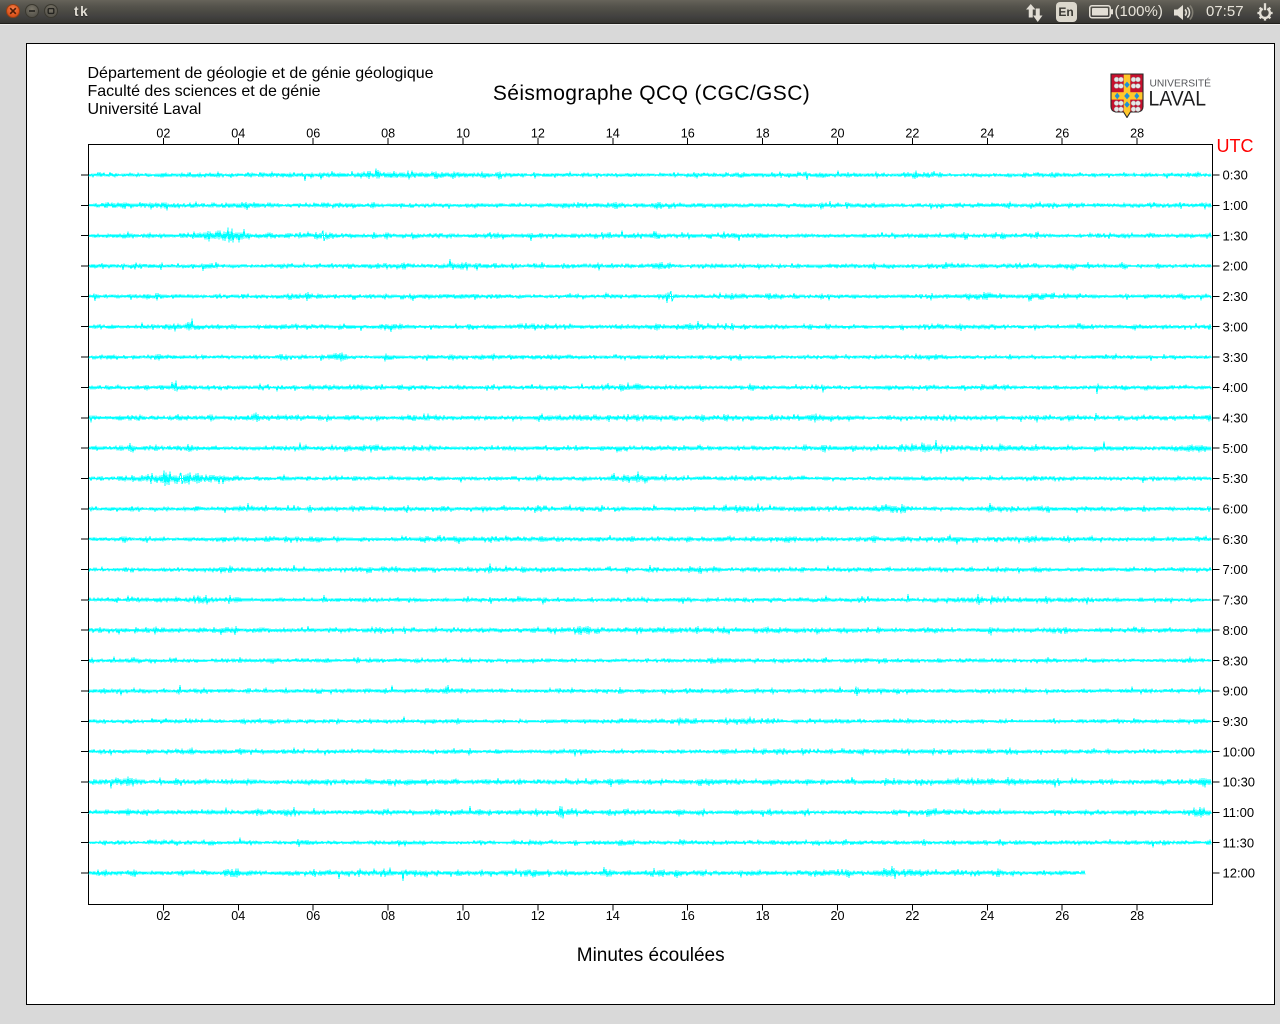  I want to click on svg-text: 3:00, so click(1235, 326).